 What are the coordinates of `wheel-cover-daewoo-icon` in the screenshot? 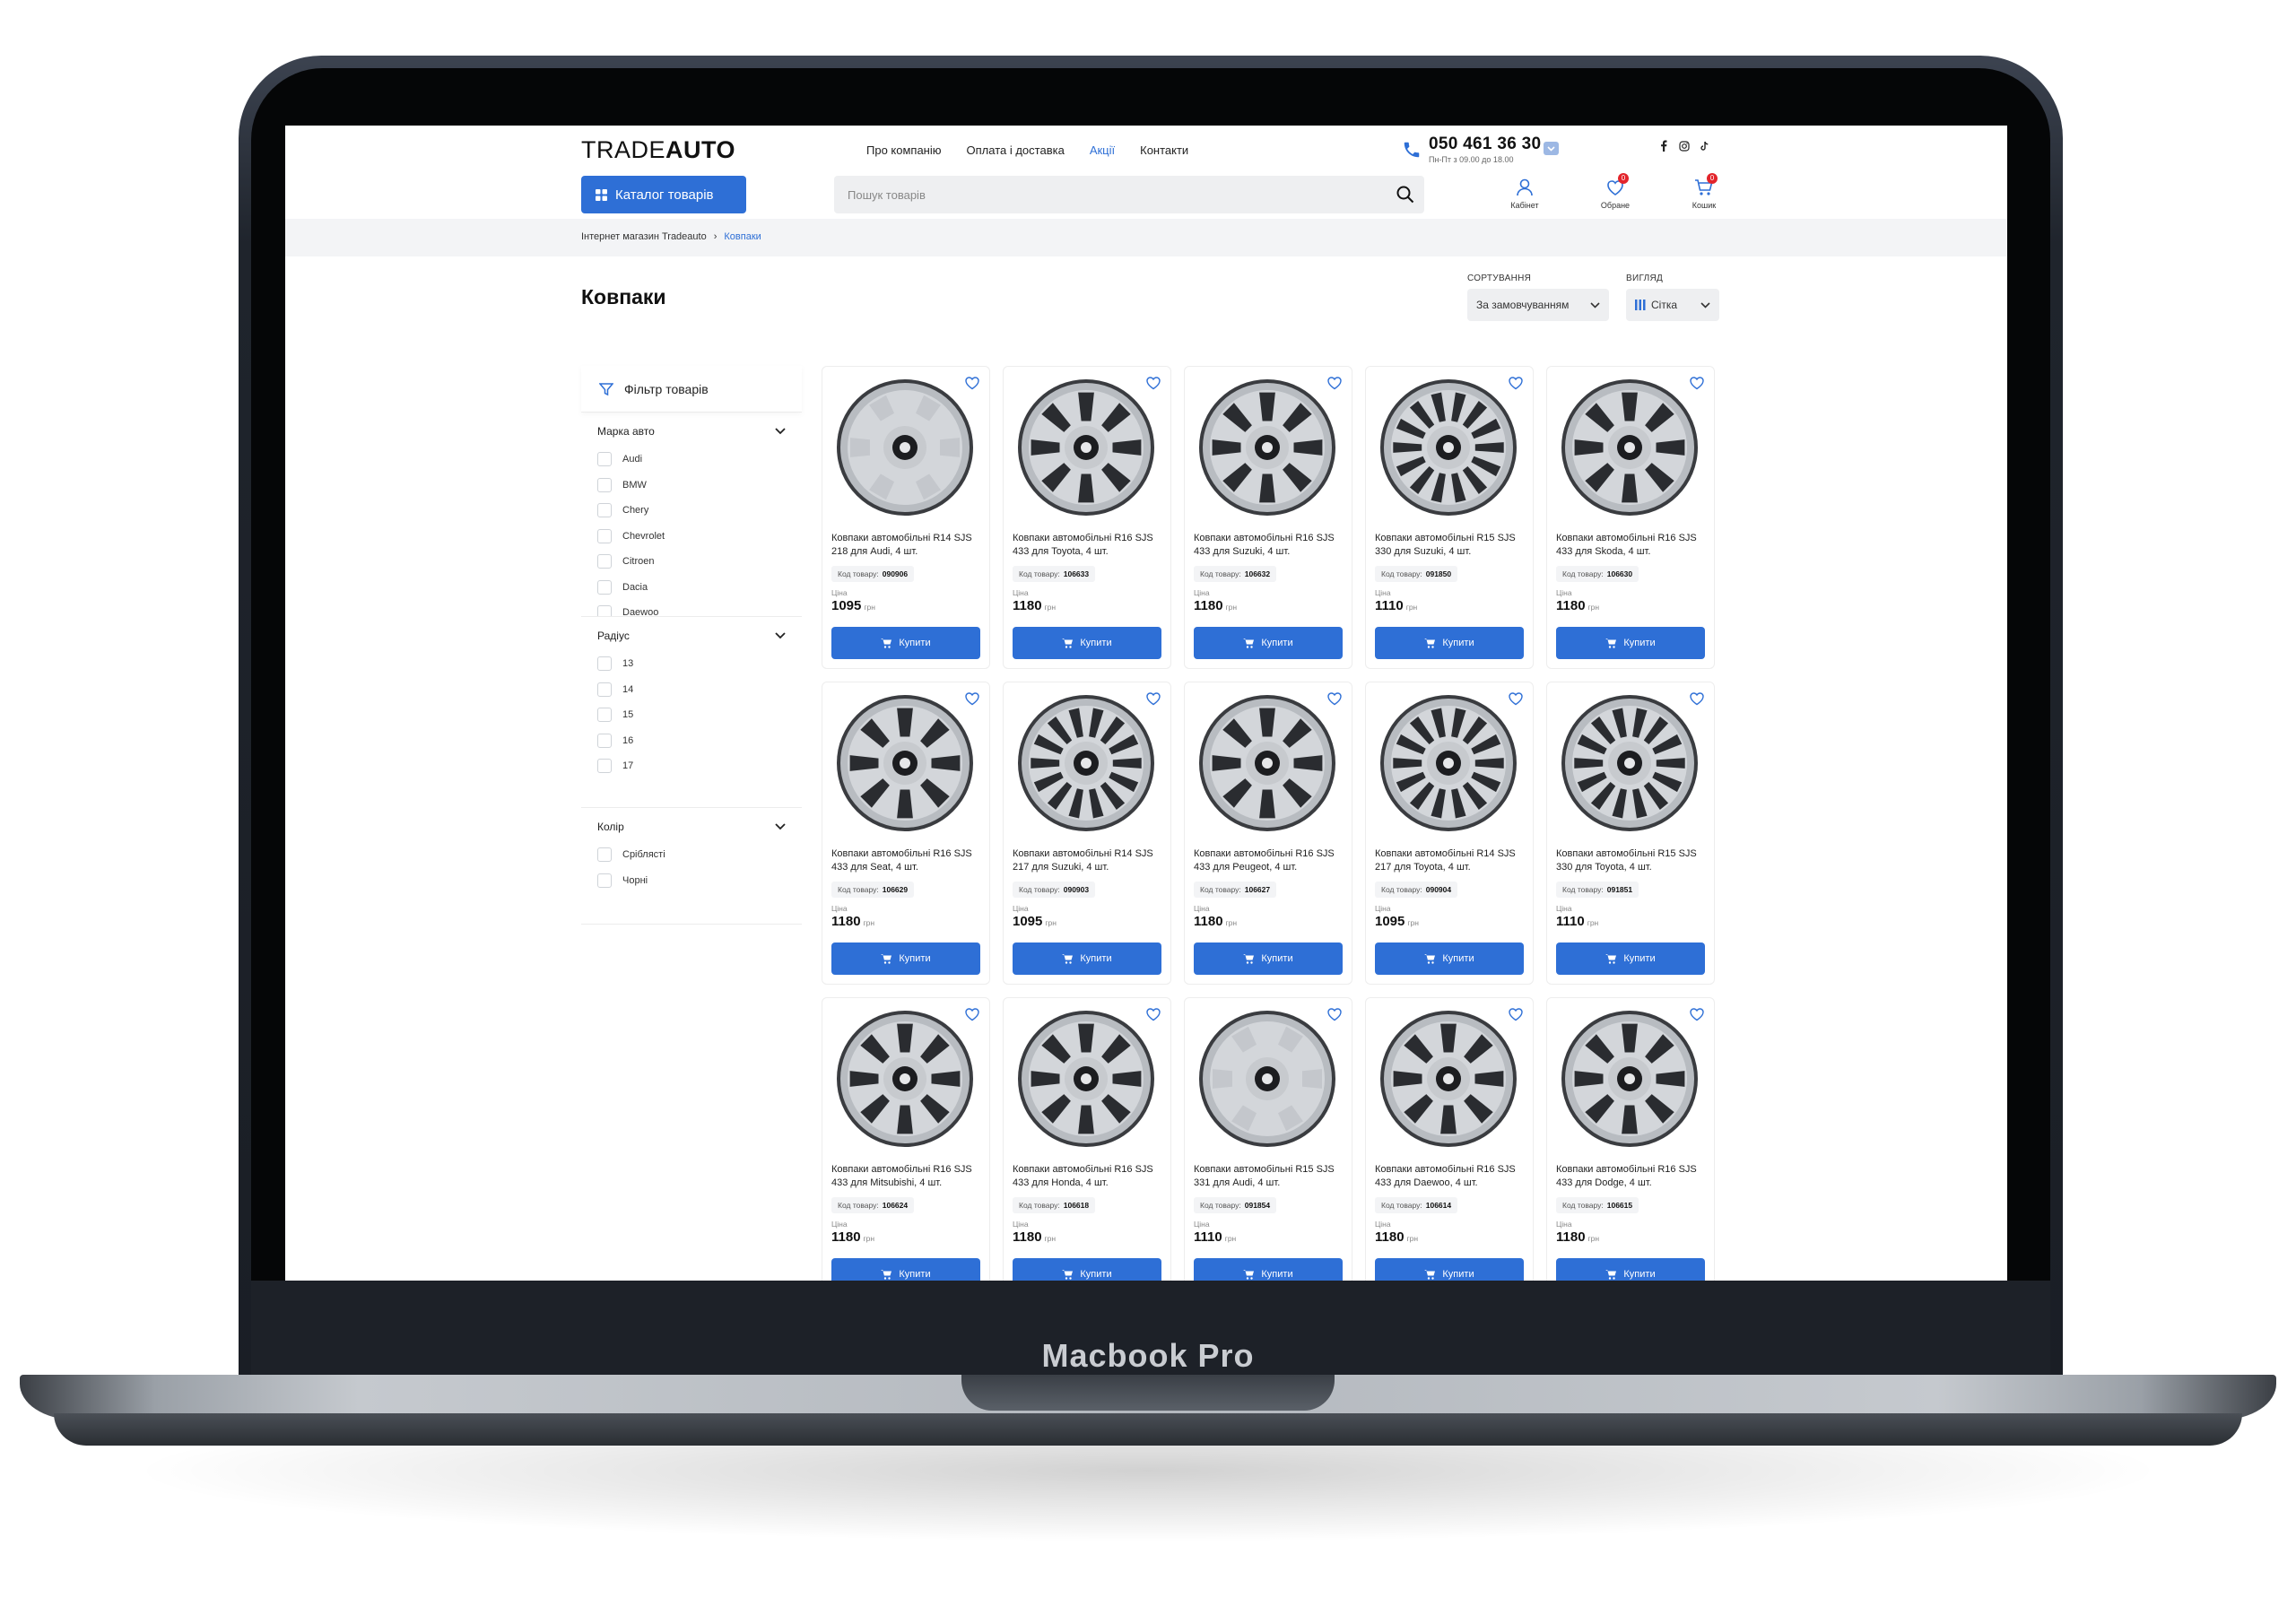 It's located at (1448, 1079).